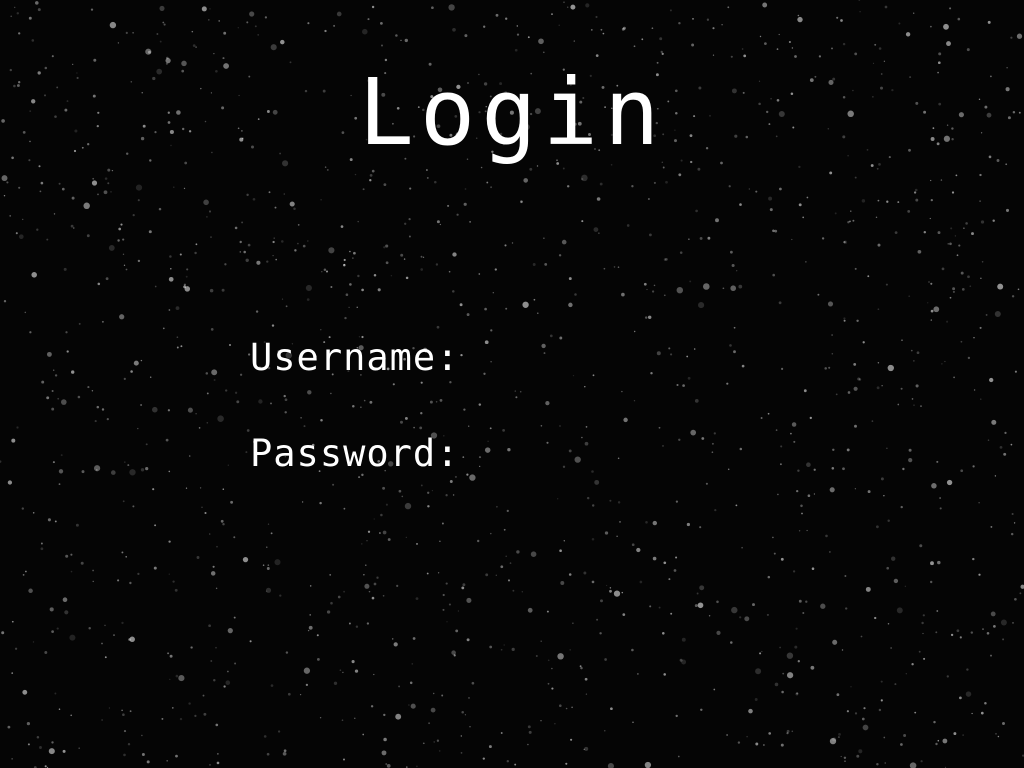  Describe the element at coordinates (697, 454) in the screenshot. I see `password-input` at that location.